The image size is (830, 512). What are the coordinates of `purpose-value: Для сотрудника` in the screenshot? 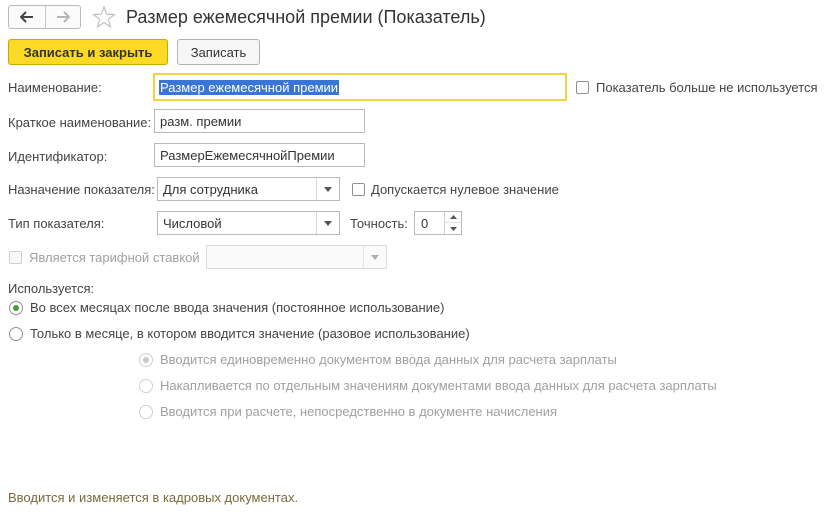 It's located at (210, 189).